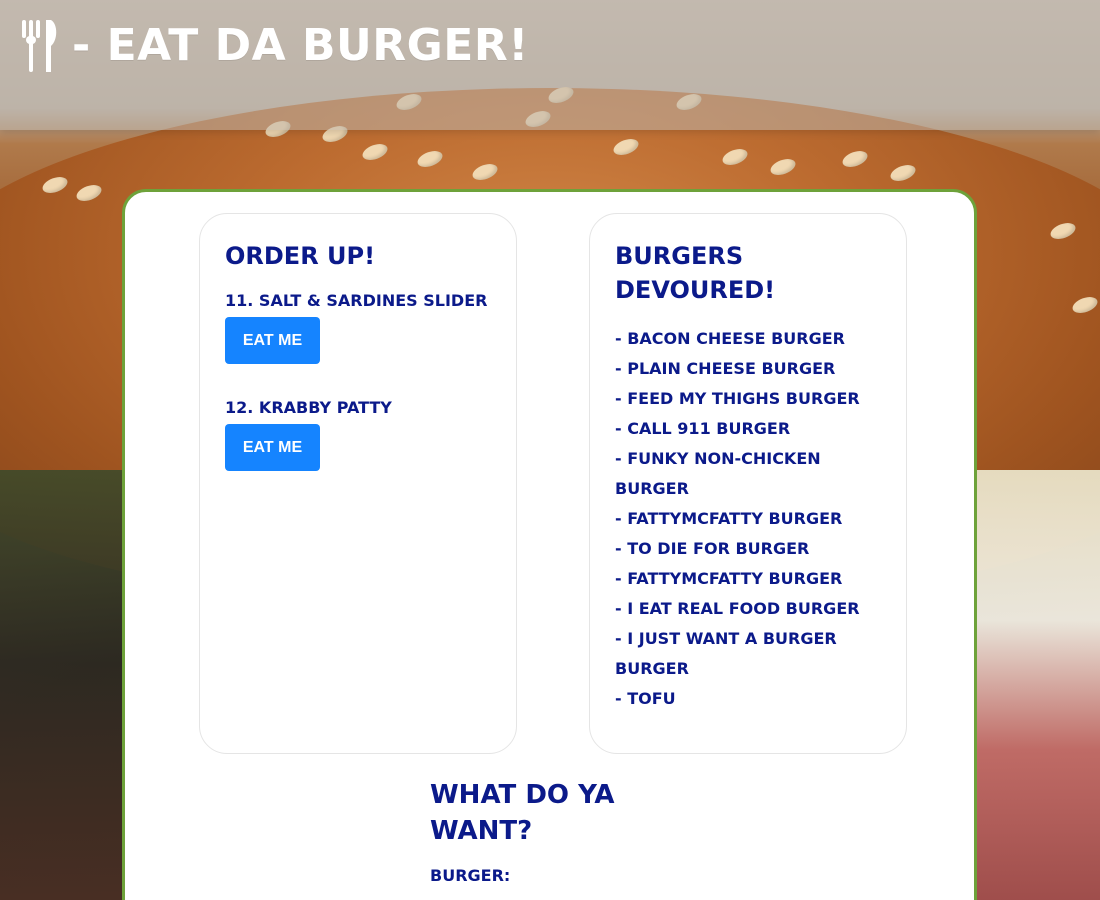 Image resolution: width=1100 pixels, height=900 pixels. Describe the element at coordinates (470, 875) in the screenshot. I see `burger-label: BURGER:` at that location.